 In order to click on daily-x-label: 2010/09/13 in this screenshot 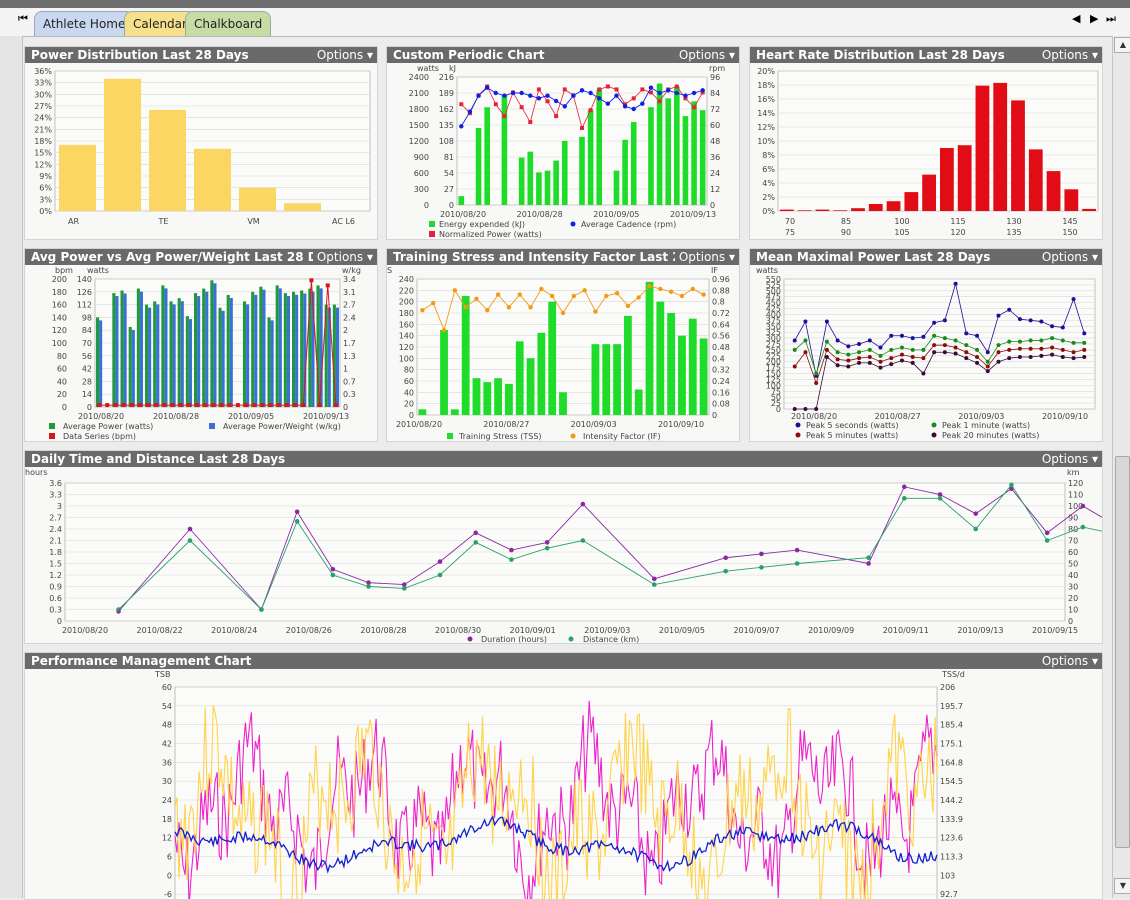, I will do `click(980, 630)`.